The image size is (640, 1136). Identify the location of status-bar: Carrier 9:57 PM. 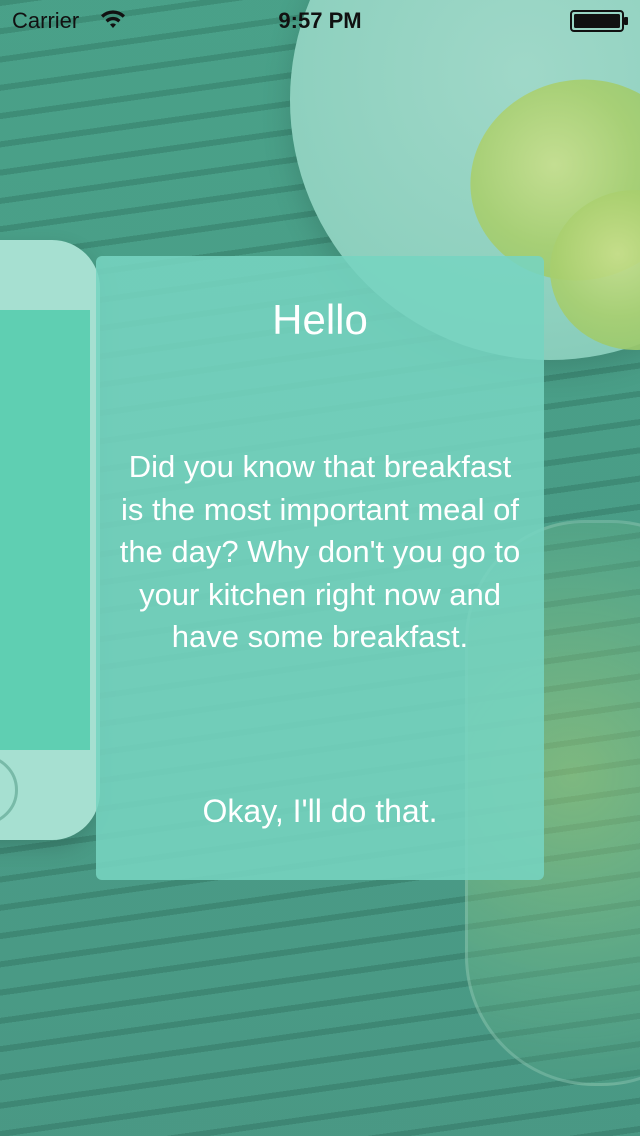
(320, 20).